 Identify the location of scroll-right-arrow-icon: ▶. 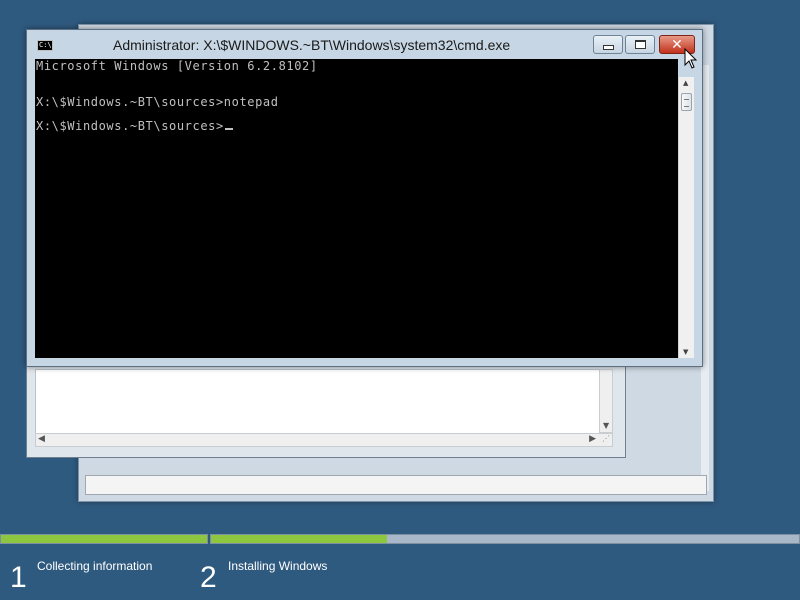
(592, 439).